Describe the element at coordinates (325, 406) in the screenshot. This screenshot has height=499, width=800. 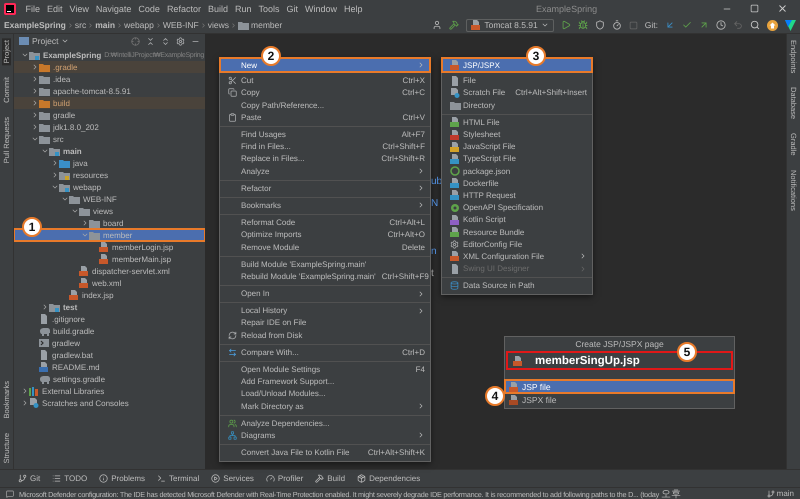
I see `menu-item: Mark Directory as` at that location.